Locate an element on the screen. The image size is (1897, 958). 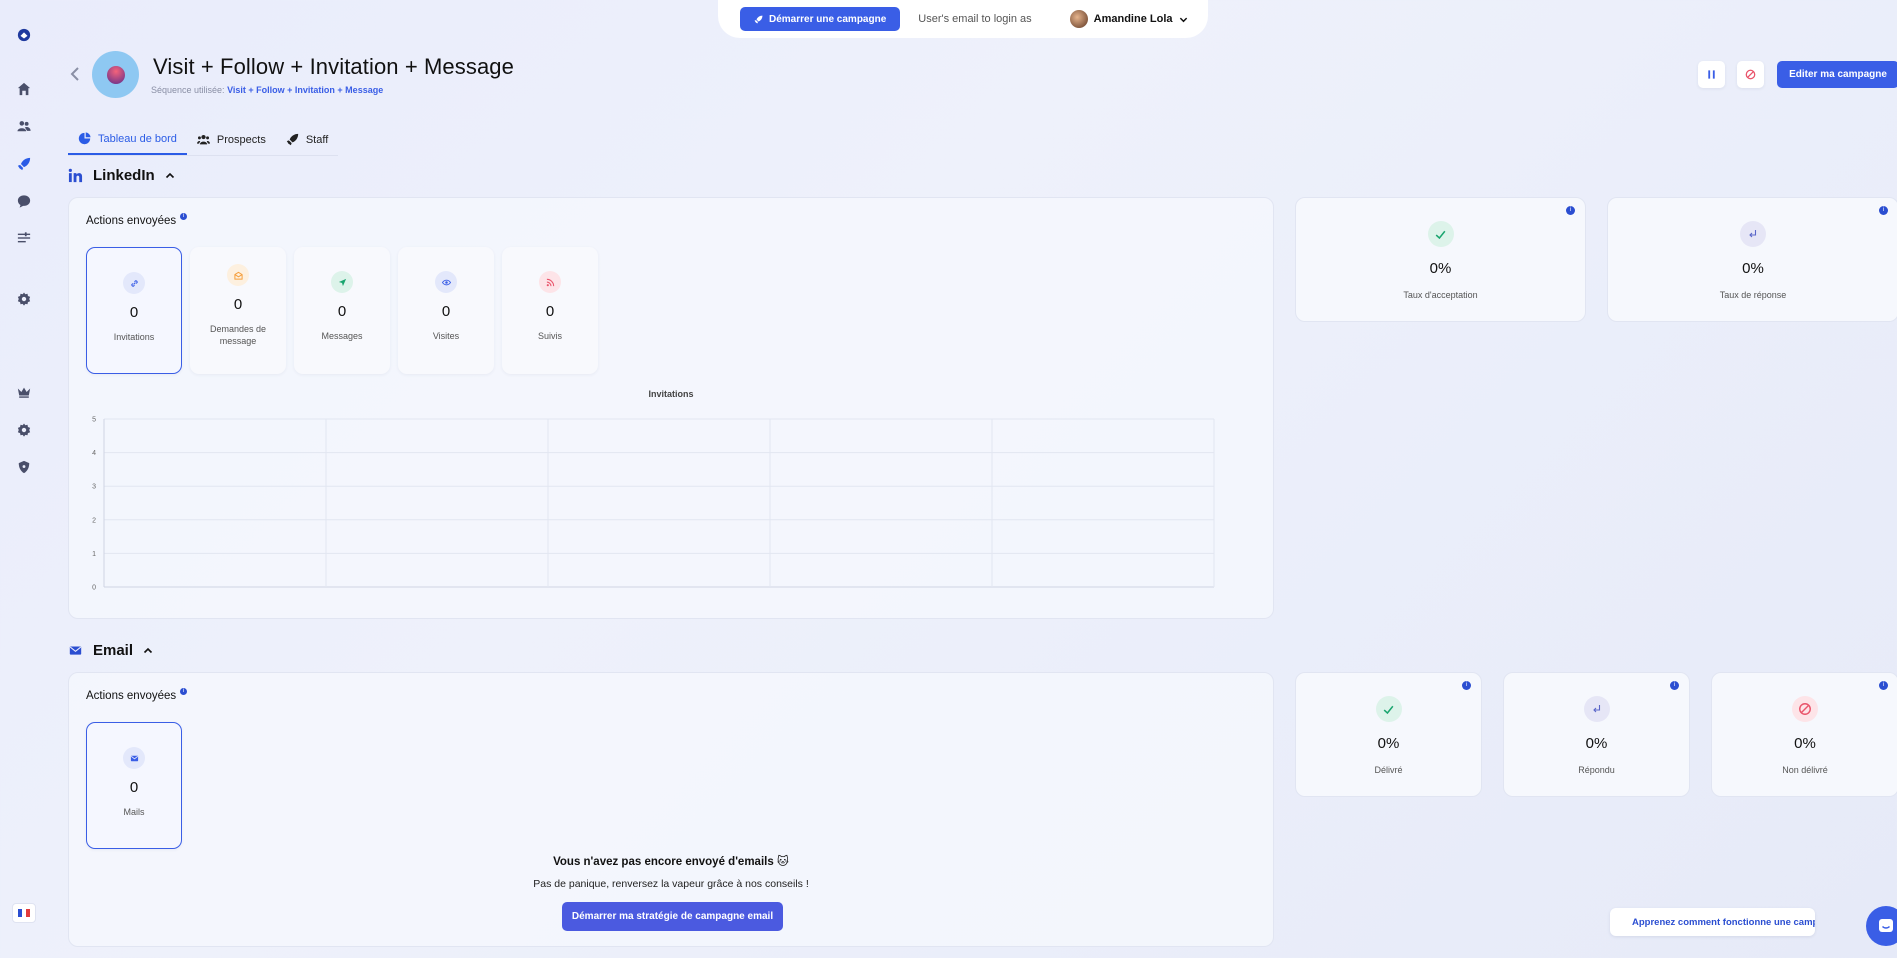
back-button is located at coordinates (75, 74).